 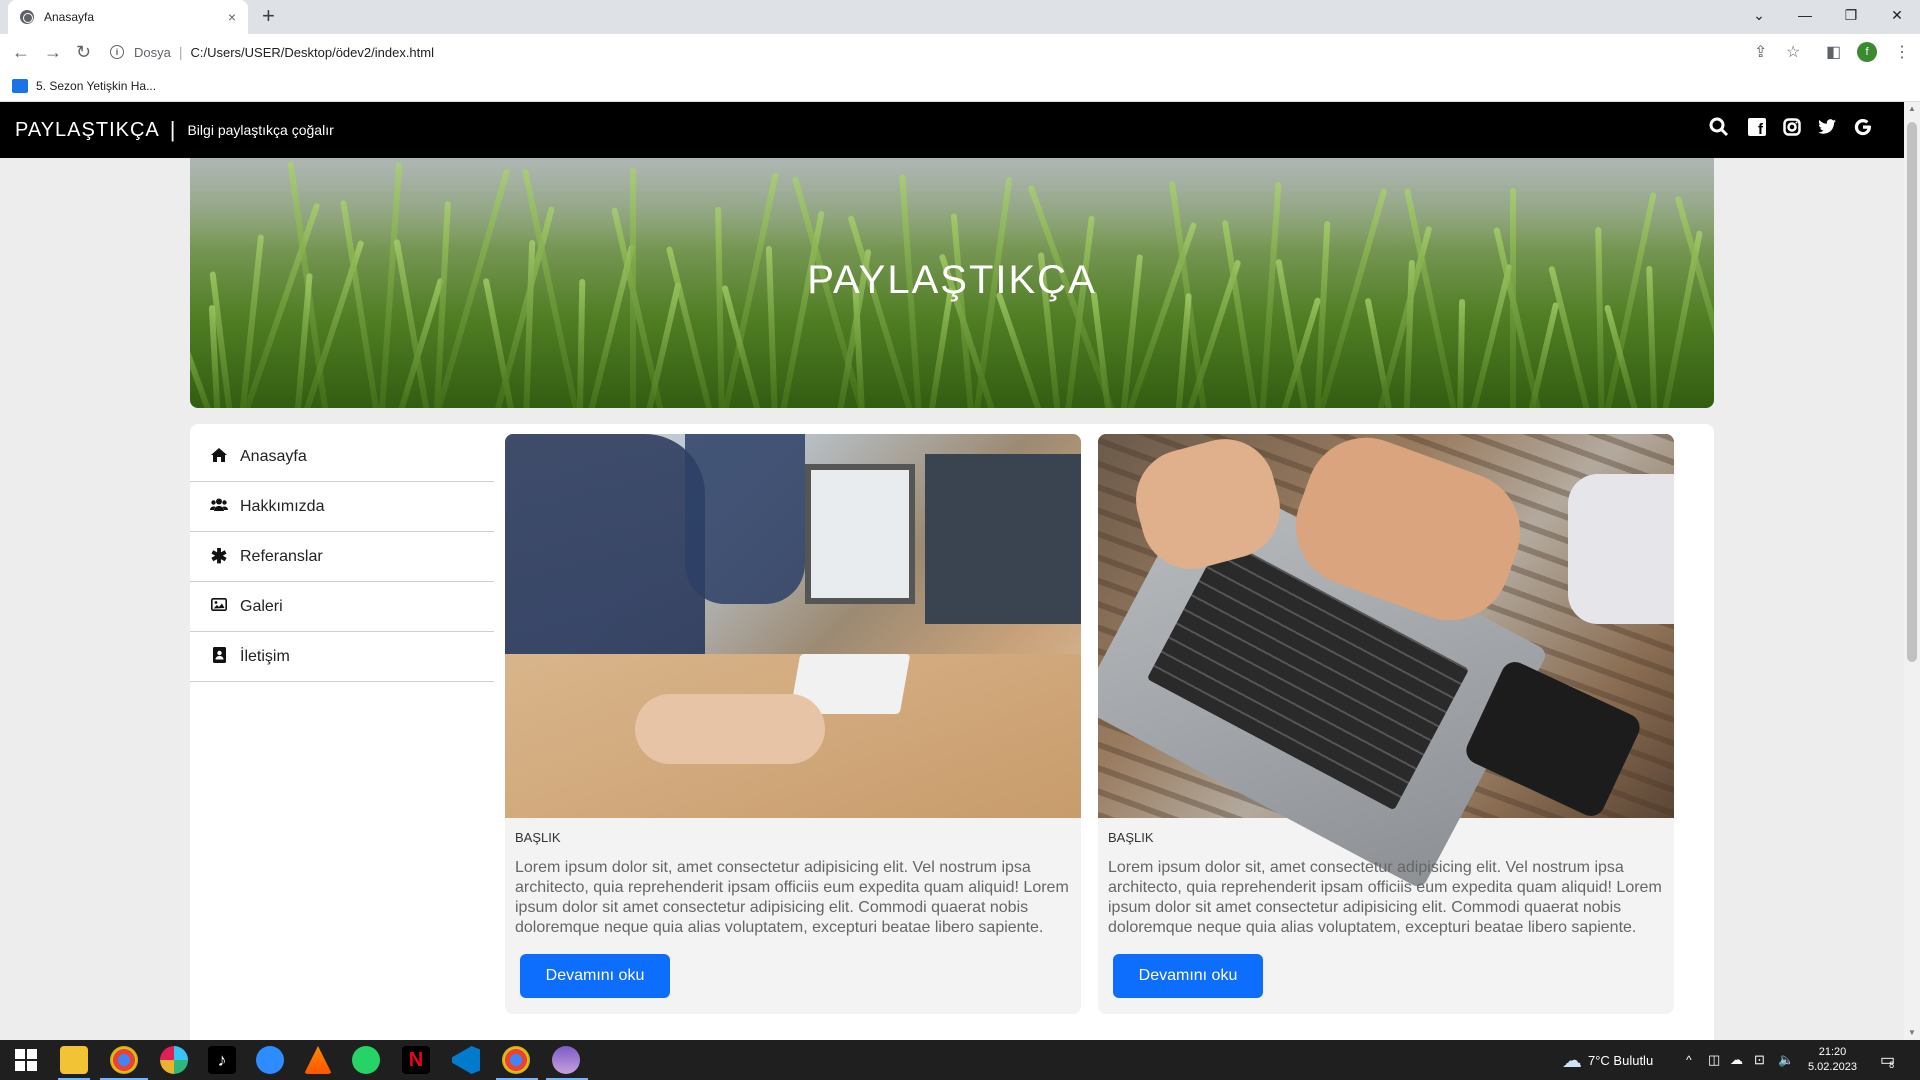 I want to click on app-avatar-icon, so click(x=566, y=1060).